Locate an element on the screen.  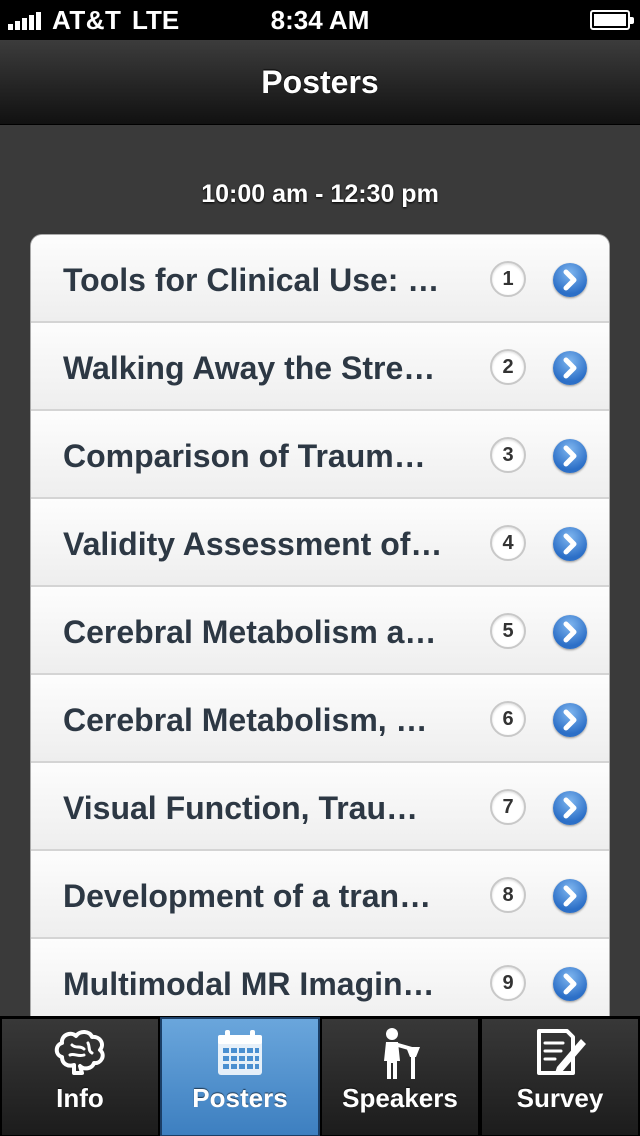
poster-number-badge: 5 is located at coordinates (508, 631).